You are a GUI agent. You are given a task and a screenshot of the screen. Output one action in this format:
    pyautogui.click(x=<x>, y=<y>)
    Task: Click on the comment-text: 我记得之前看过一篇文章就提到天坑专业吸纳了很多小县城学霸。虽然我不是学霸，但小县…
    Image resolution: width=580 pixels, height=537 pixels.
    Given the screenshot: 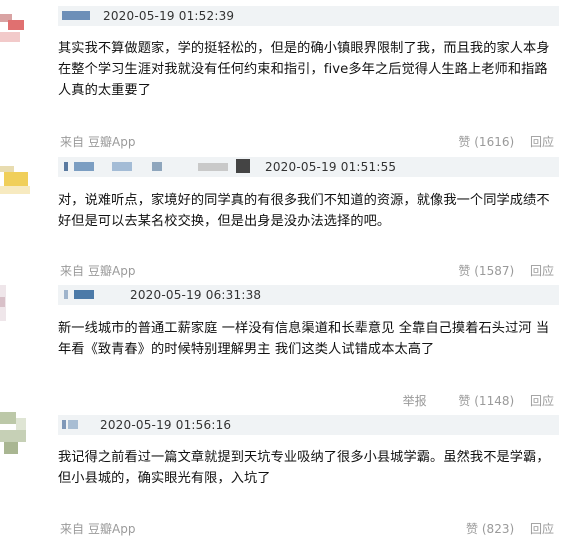 What is the action you would take?
    pyautogui.click(x=304, y=468)
    